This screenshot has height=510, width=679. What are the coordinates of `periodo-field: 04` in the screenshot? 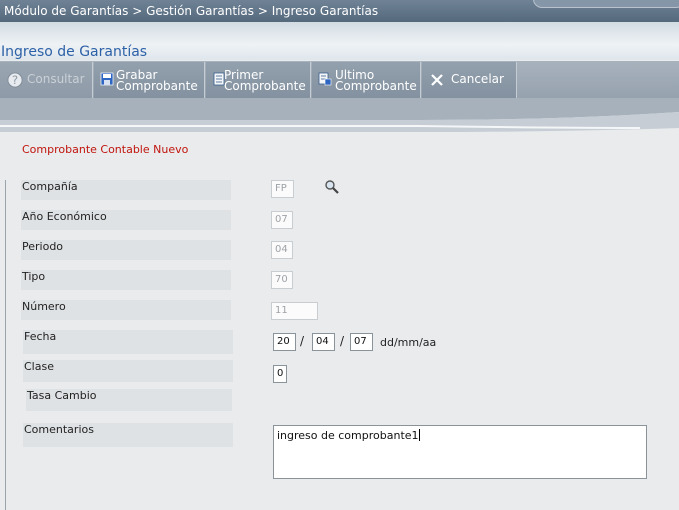 It's located at (282, 250).